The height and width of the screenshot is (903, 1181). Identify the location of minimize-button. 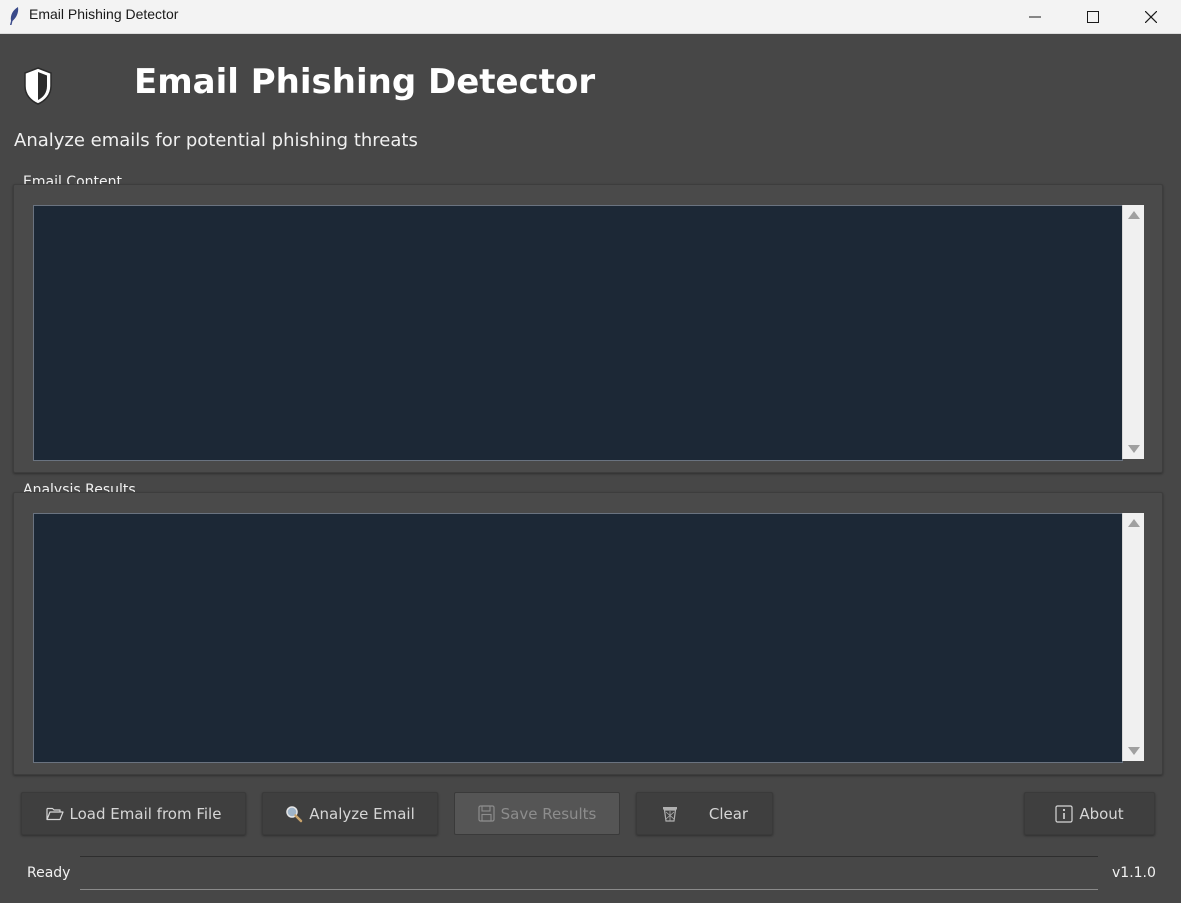
(1035, 16).